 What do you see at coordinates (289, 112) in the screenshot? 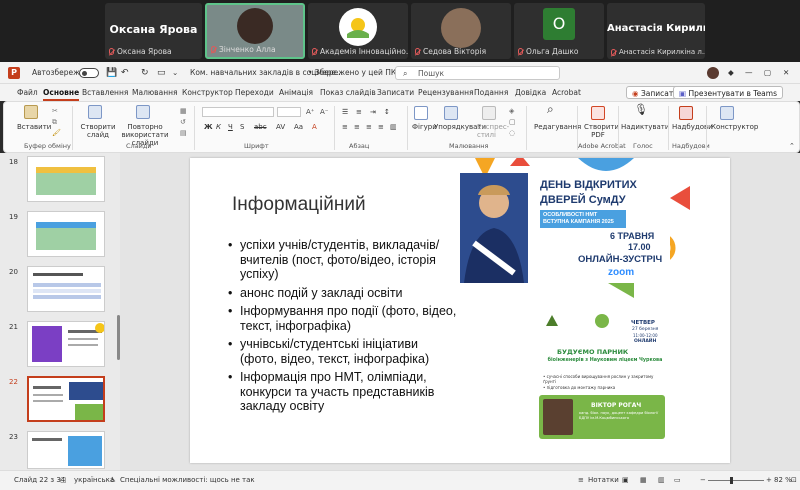
I see `font-size-select` at bounding box center [289, 112].